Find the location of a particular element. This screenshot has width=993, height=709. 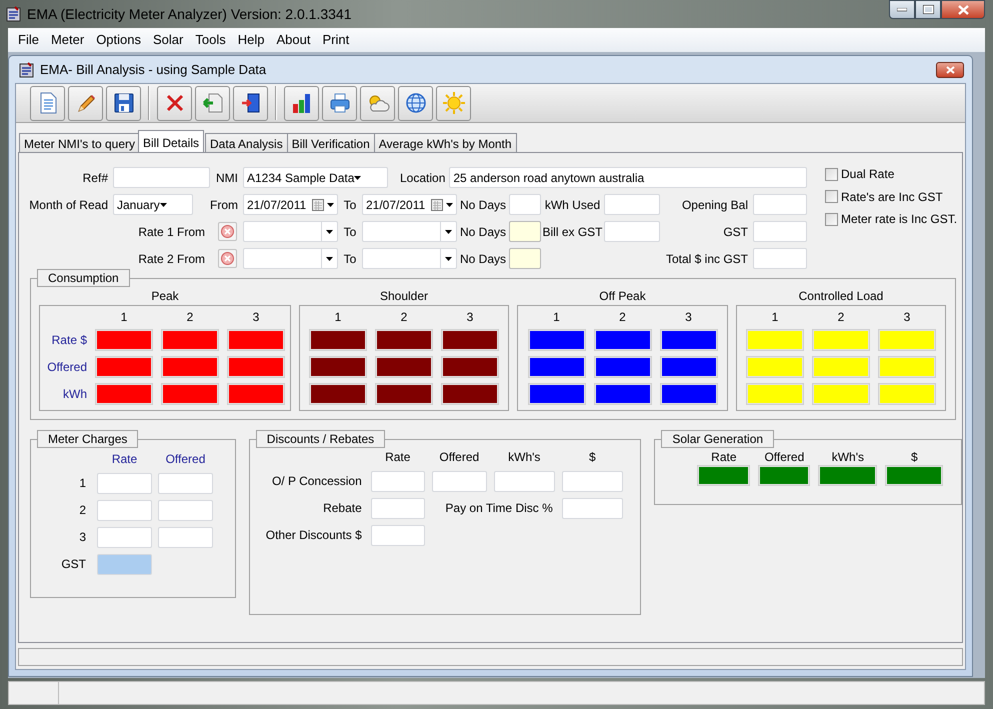

minimize-button is located at coordinates (902, 9).